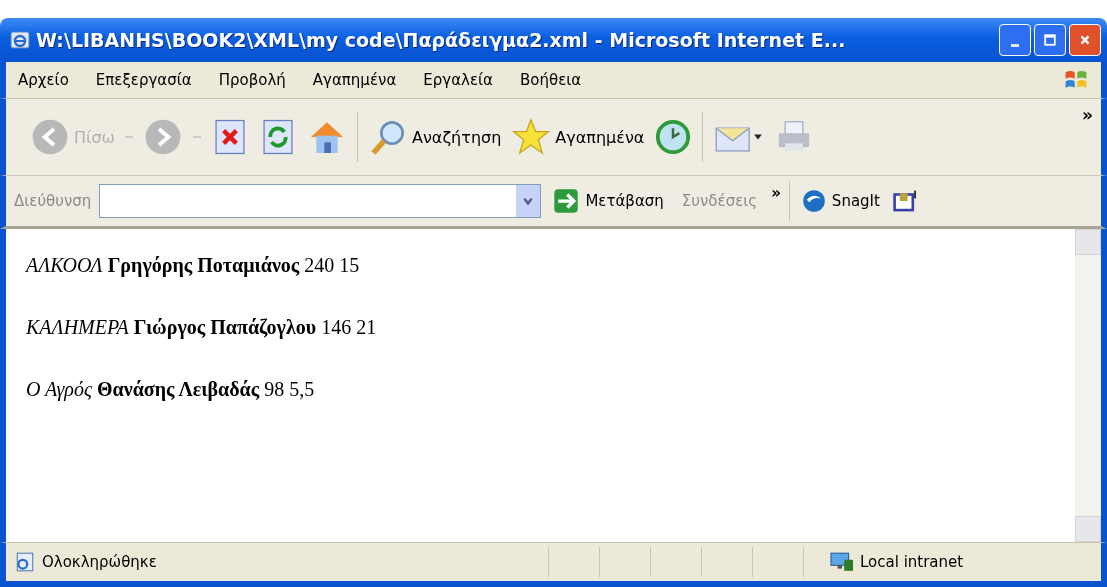 This screenshot has width=1107, height=587. I want to click on zone-text: Local intranet, so click(912, 562).